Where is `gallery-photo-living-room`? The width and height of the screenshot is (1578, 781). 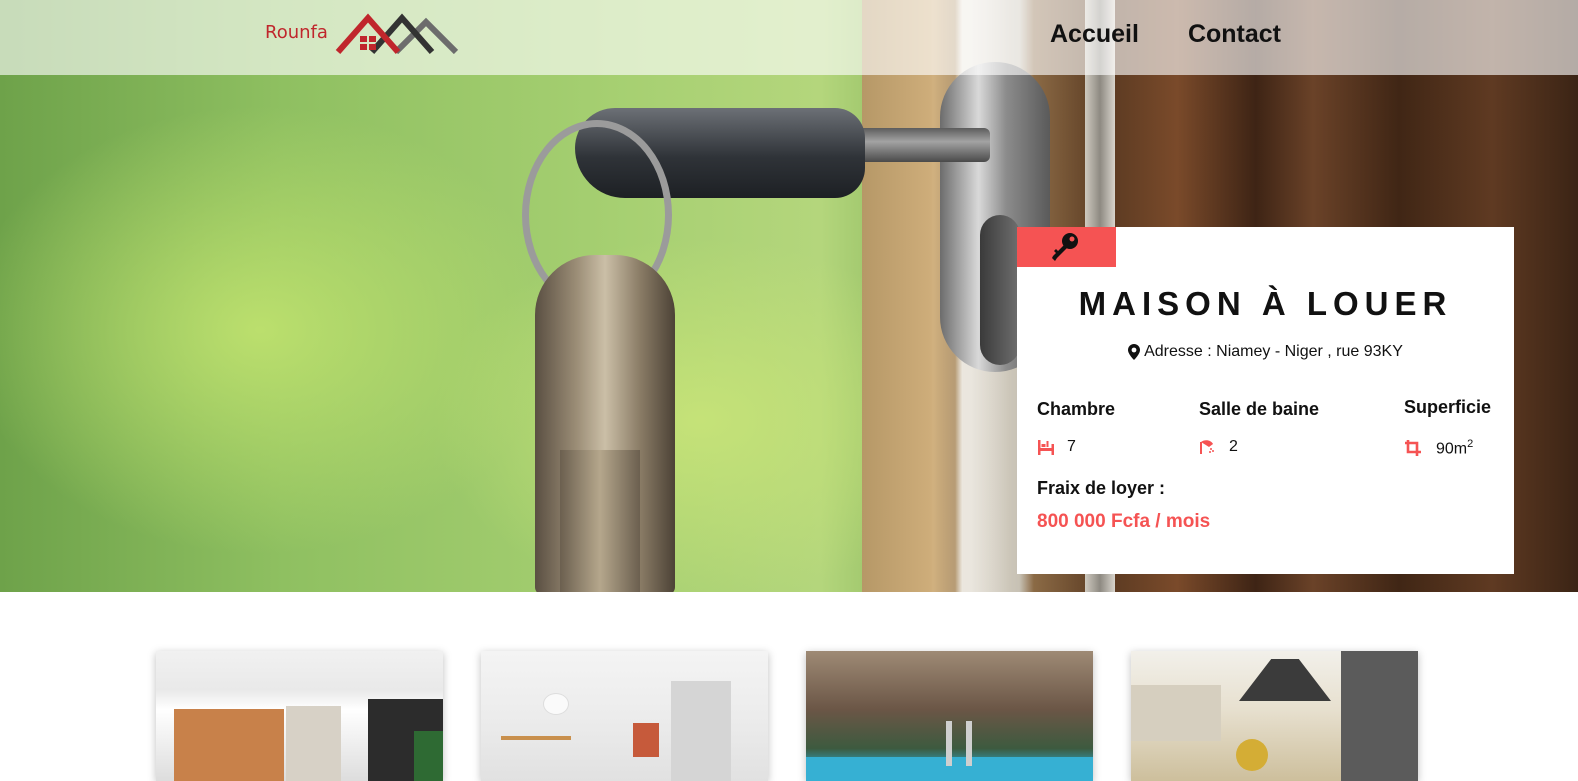
gallery-photo-living-room is located at coordinates (624, 716).